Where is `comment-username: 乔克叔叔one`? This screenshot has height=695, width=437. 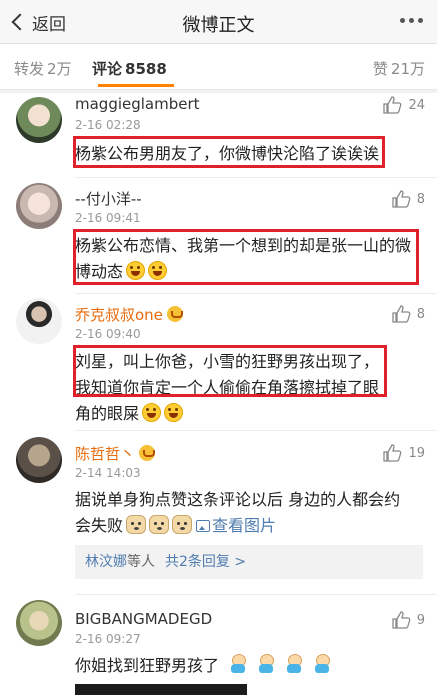 comment-username: 乔克叔叔one is located at coordinates (129, 314).